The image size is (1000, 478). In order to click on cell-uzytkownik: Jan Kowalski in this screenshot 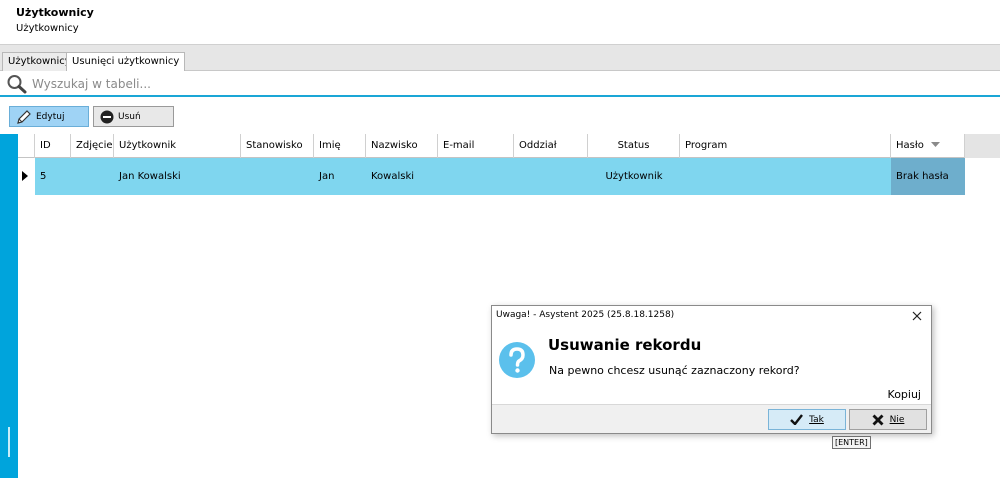, I will do `click(147, 176)`.